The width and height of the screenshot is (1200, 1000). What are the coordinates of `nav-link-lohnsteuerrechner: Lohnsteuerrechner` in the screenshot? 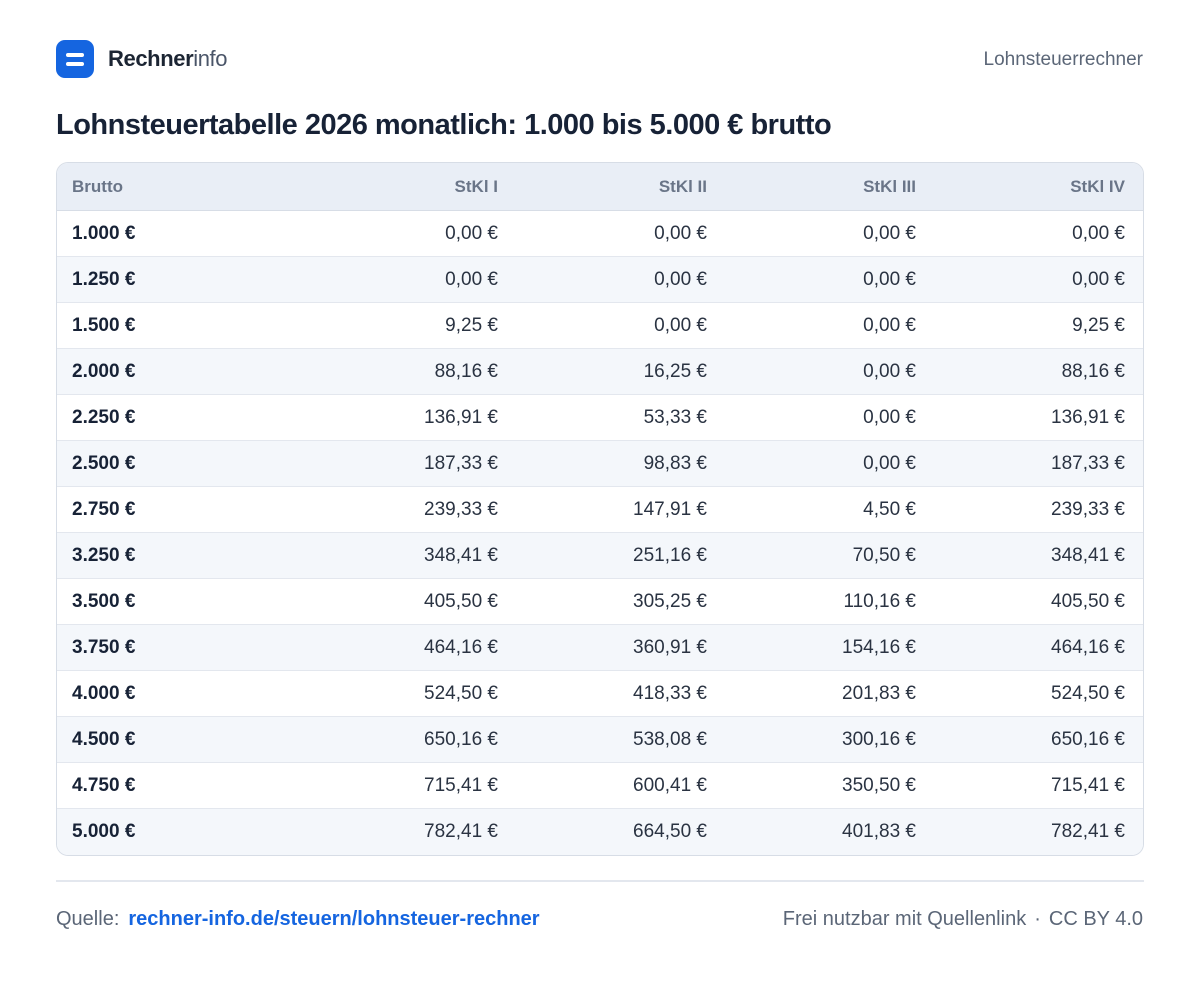 It's located at (1064, 60).